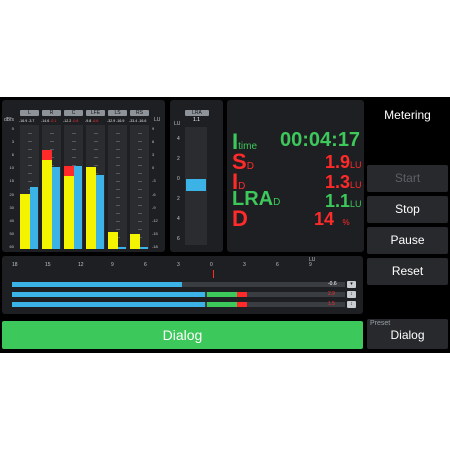 This screenshot has height=450, width=450. Describe the element at coordinates (356, 165) in the screenshot. I see `sd-unit: LU` at that location.